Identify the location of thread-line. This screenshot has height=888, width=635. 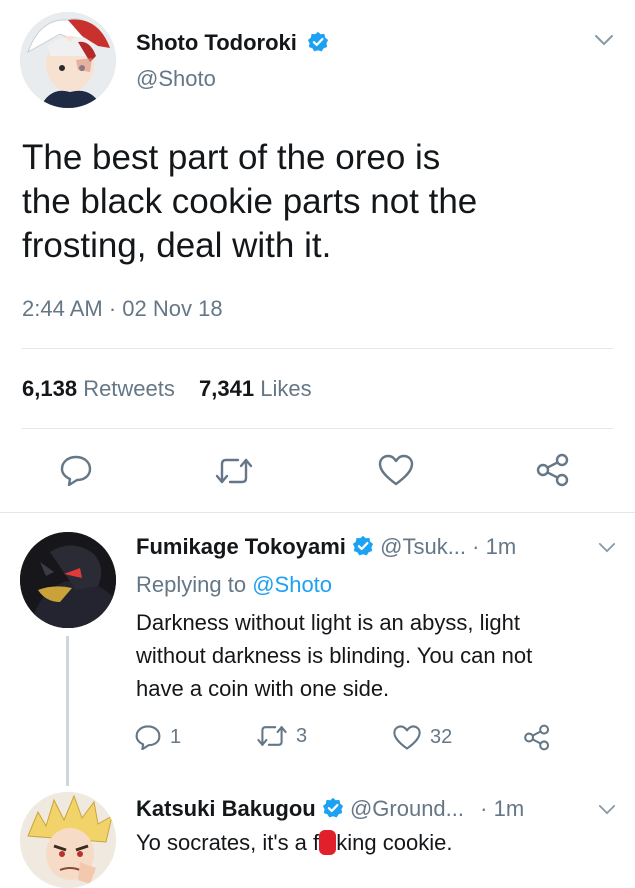
(67, 711).